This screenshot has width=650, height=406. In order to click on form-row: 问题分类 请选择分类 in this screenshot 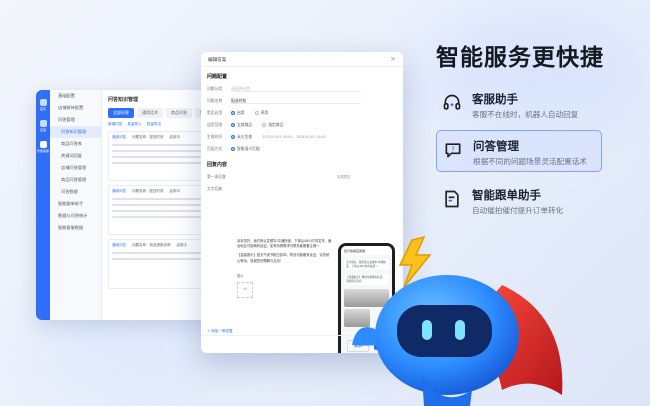, I will do `click(302, 88)`.